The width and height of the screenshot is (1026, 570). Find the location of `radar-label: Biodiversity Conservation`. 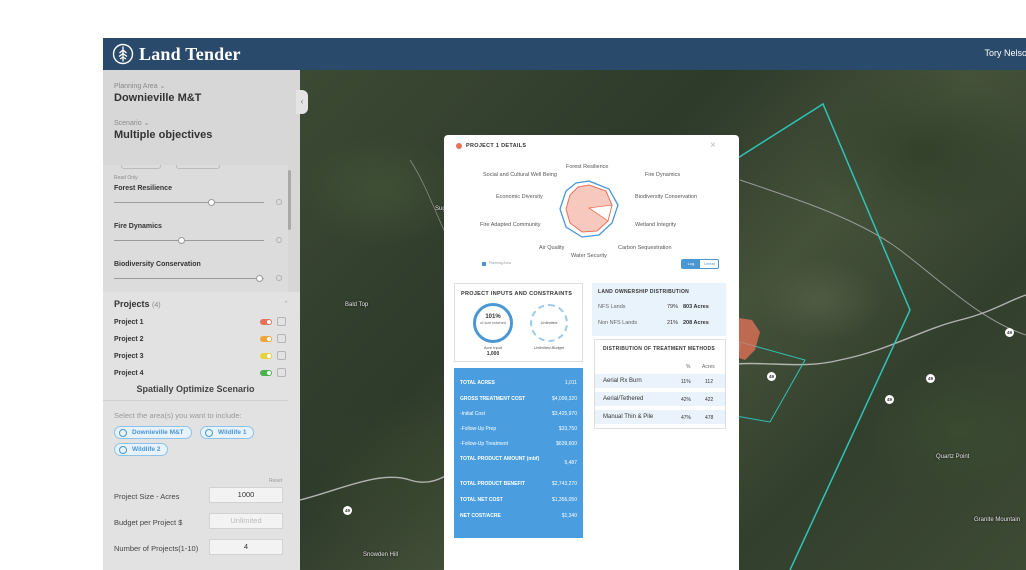

radar-label: Biodiversity Conservation is located at coordinates (666, 197).